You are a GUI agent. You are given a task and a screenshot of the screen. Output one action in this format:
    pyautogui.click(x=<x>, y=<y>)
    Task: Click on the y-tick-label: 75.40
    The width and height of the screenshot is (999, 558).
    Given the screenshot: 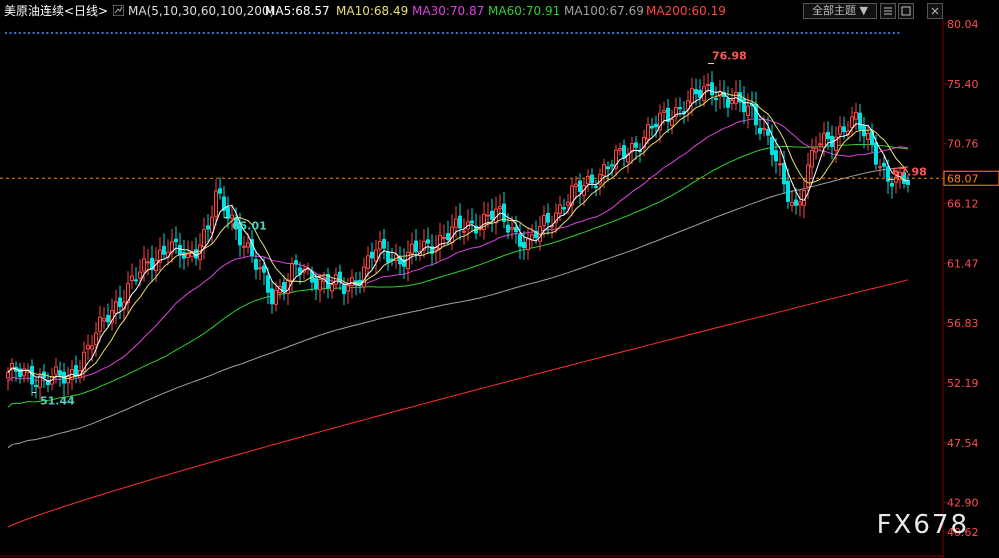 What is the action you would take?
    pyautogui.click(x=963, y=84)
    